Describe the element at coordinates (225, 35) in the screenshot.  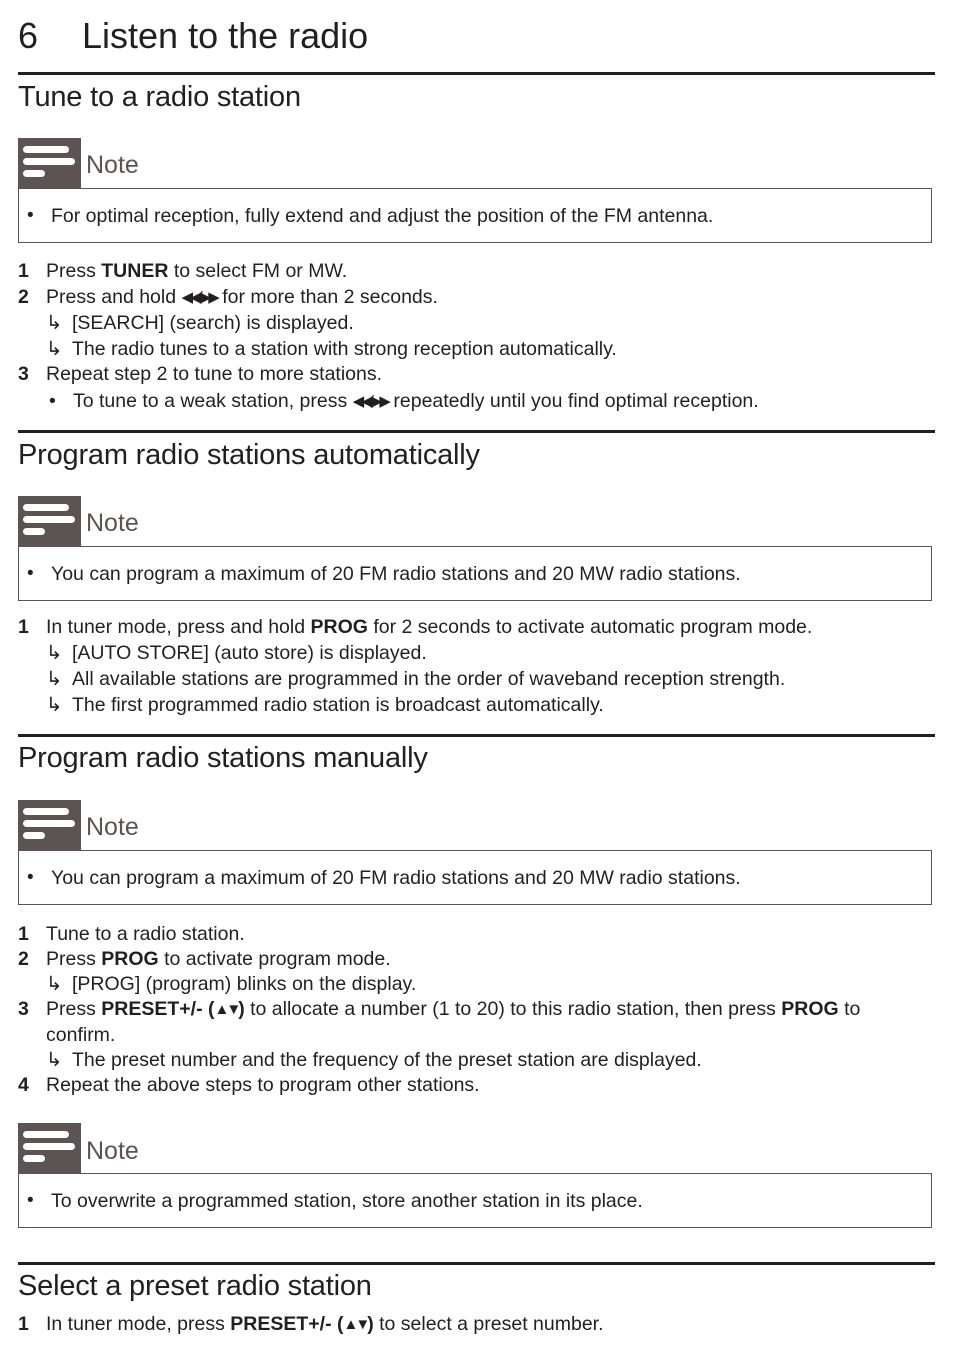
I see `chapter-title-text: Listen to the radio` at that location.